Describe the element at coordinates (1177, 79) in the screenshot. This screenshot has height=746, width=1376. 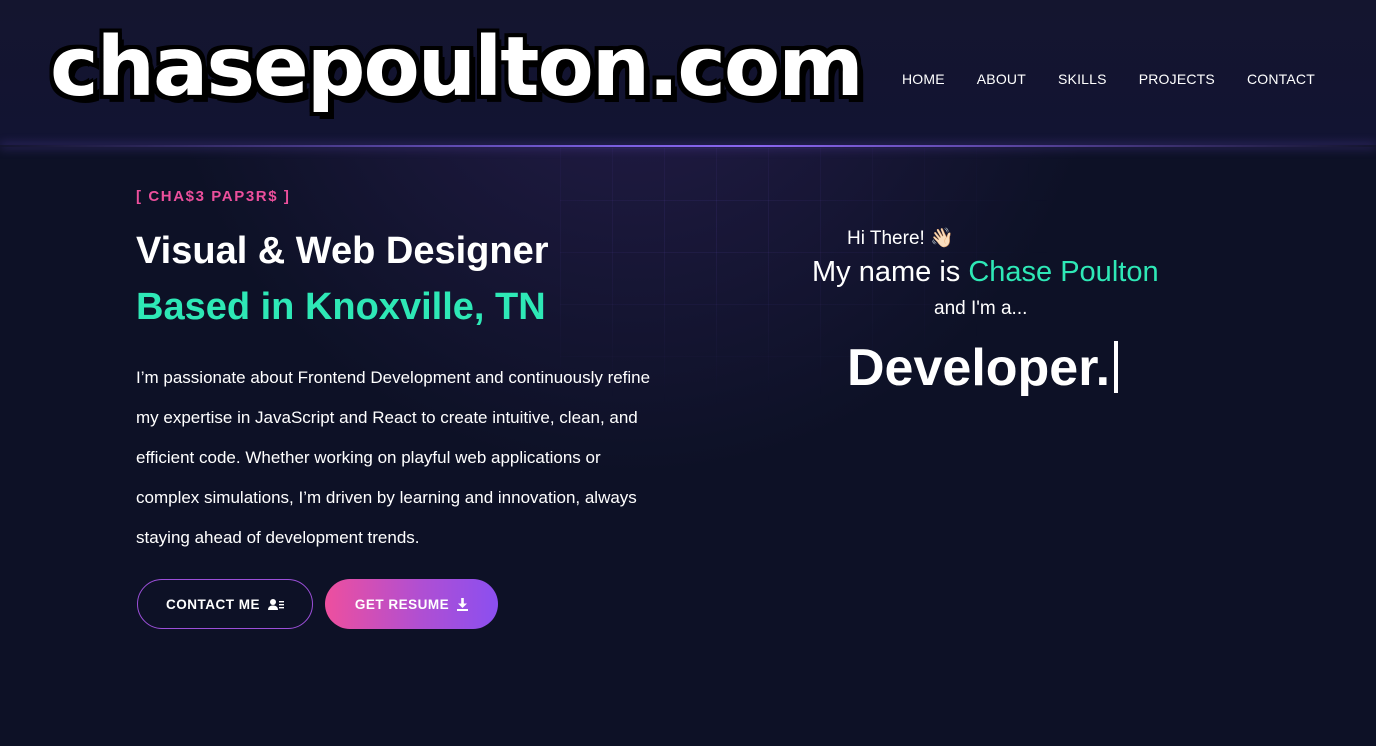
I see `nav-projects-link: PROJECTS` at that location.